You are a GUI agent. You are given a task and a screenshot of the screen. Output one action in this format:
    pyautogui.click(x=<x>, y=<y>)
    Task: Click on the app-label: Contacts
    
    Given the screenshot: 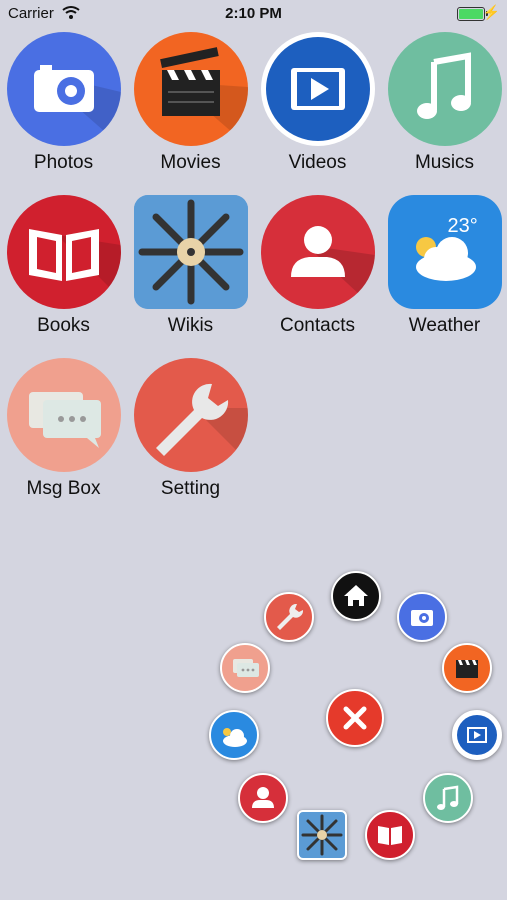 What is the action you would take?
    pyautogui.click(x=317, y=325)
    